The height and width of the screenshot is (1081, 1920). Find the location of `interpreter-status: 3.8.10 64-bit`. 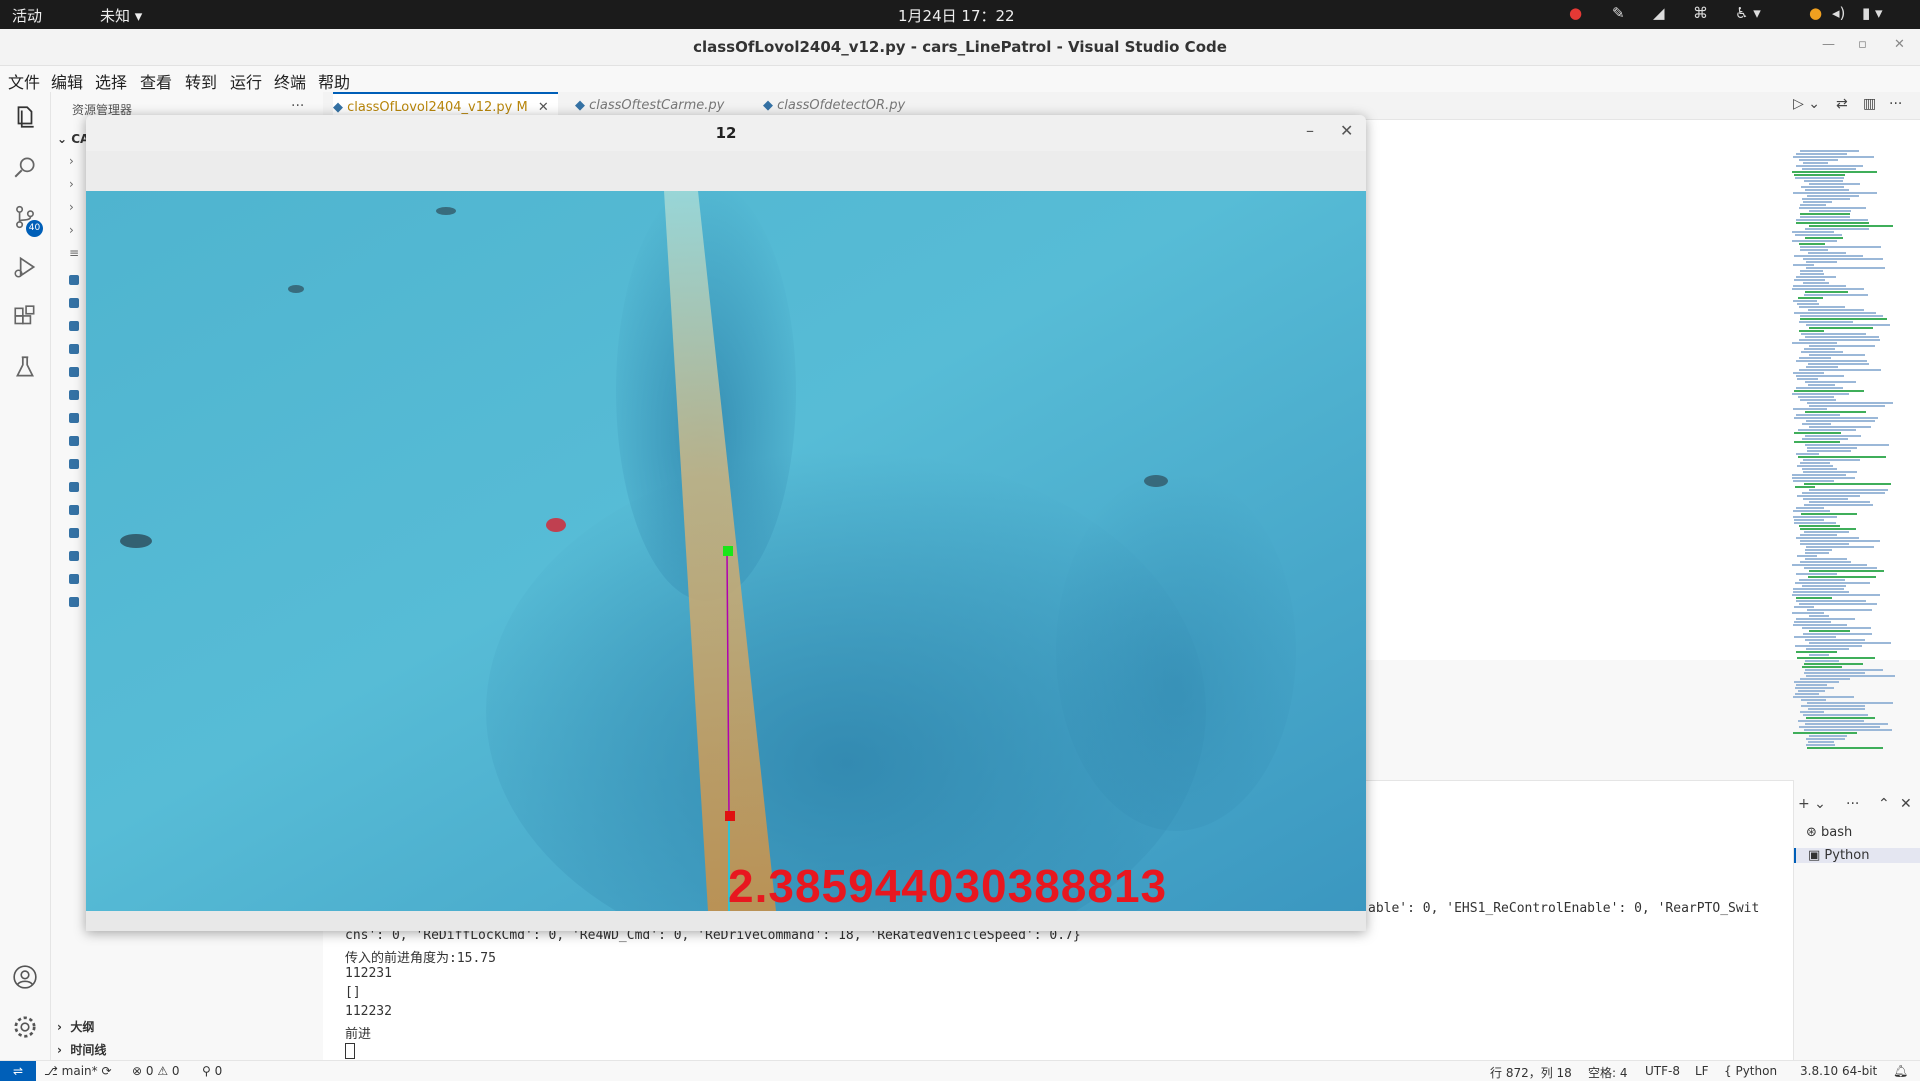

interpreter-status: 3.8.10 64-bit is located at coordinates (1838, 1071).